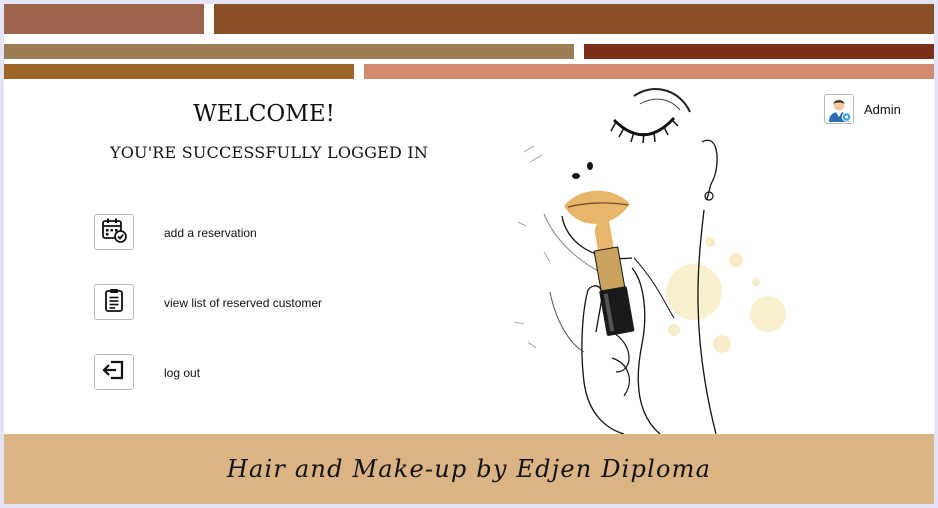 The height and width of the screenshot is (508, 938). I want to click on logout-label: log out, so click(182, 373).